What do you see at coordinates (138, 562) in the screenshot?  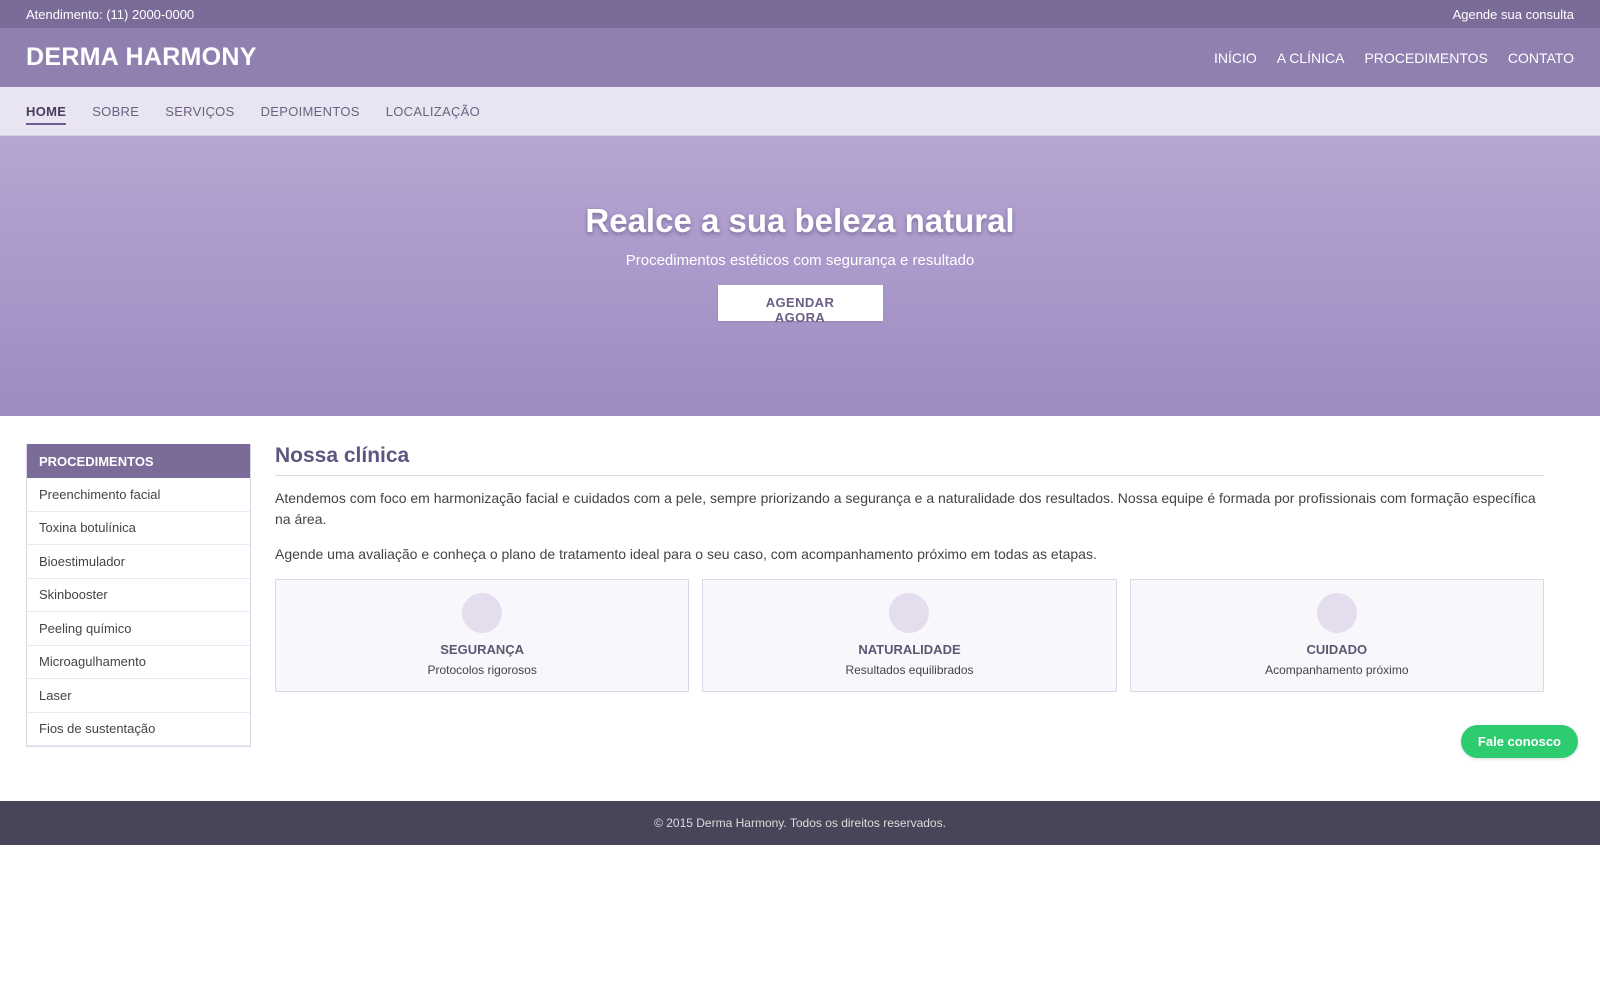 I see `sidebar-item-bioestimulador: Bioestimulador` at bounding box center [138, 562].